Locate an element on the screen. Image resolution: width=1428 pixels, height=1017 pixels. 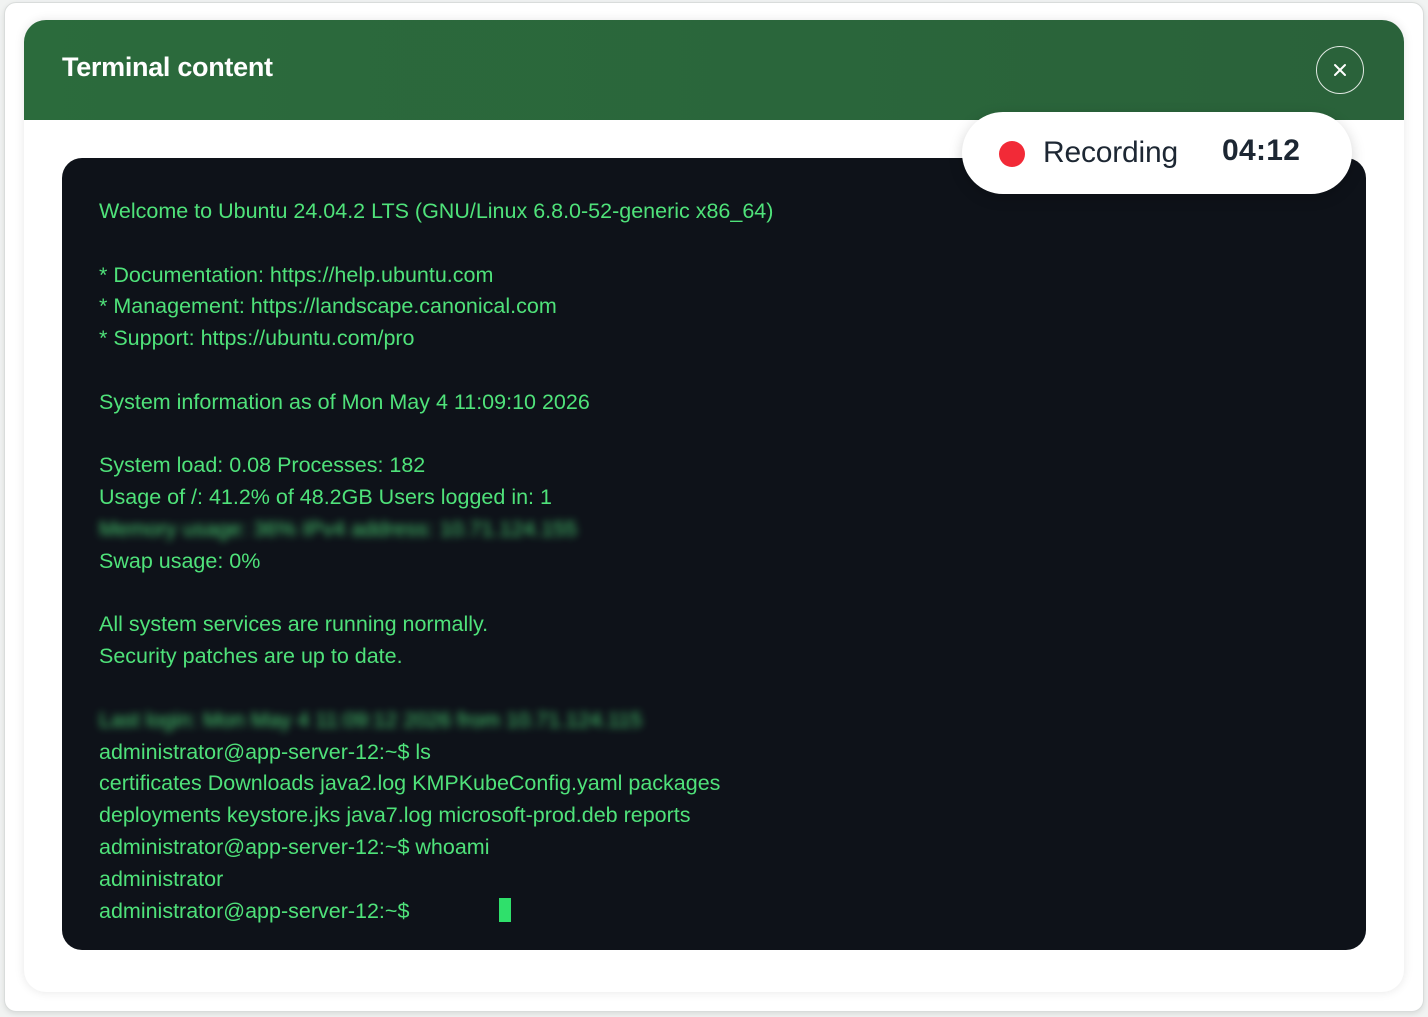
recording-label: Recording is located at coordinates (1110, 152).